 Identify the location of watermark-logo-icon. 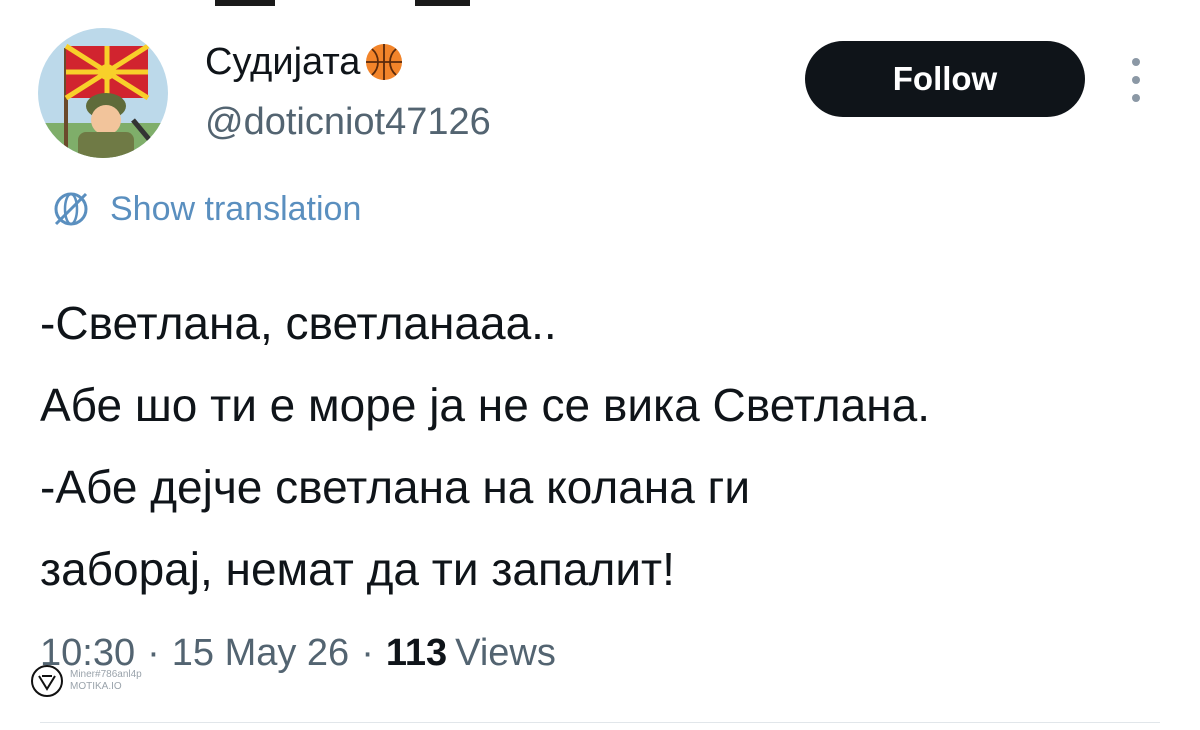
(47, 681).